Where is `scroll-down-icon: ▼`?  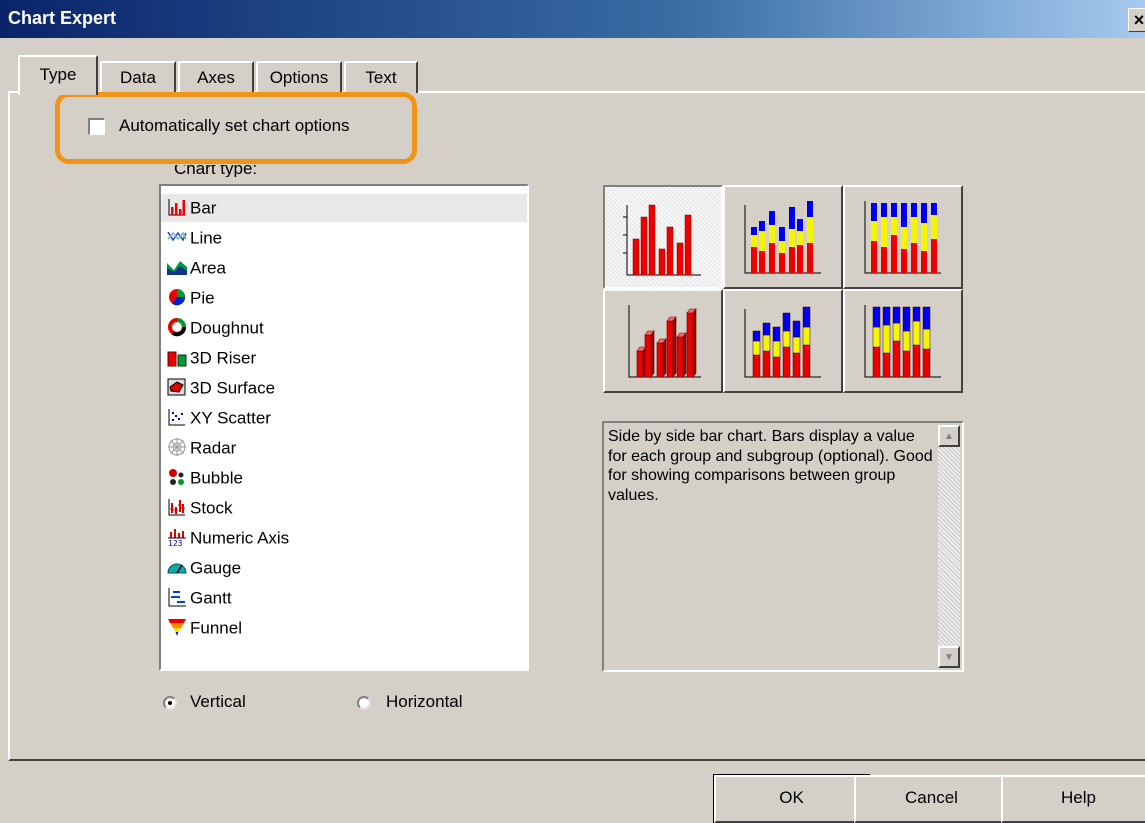 scroll-down-icon: ▼ is located at coordinates (949, 657).